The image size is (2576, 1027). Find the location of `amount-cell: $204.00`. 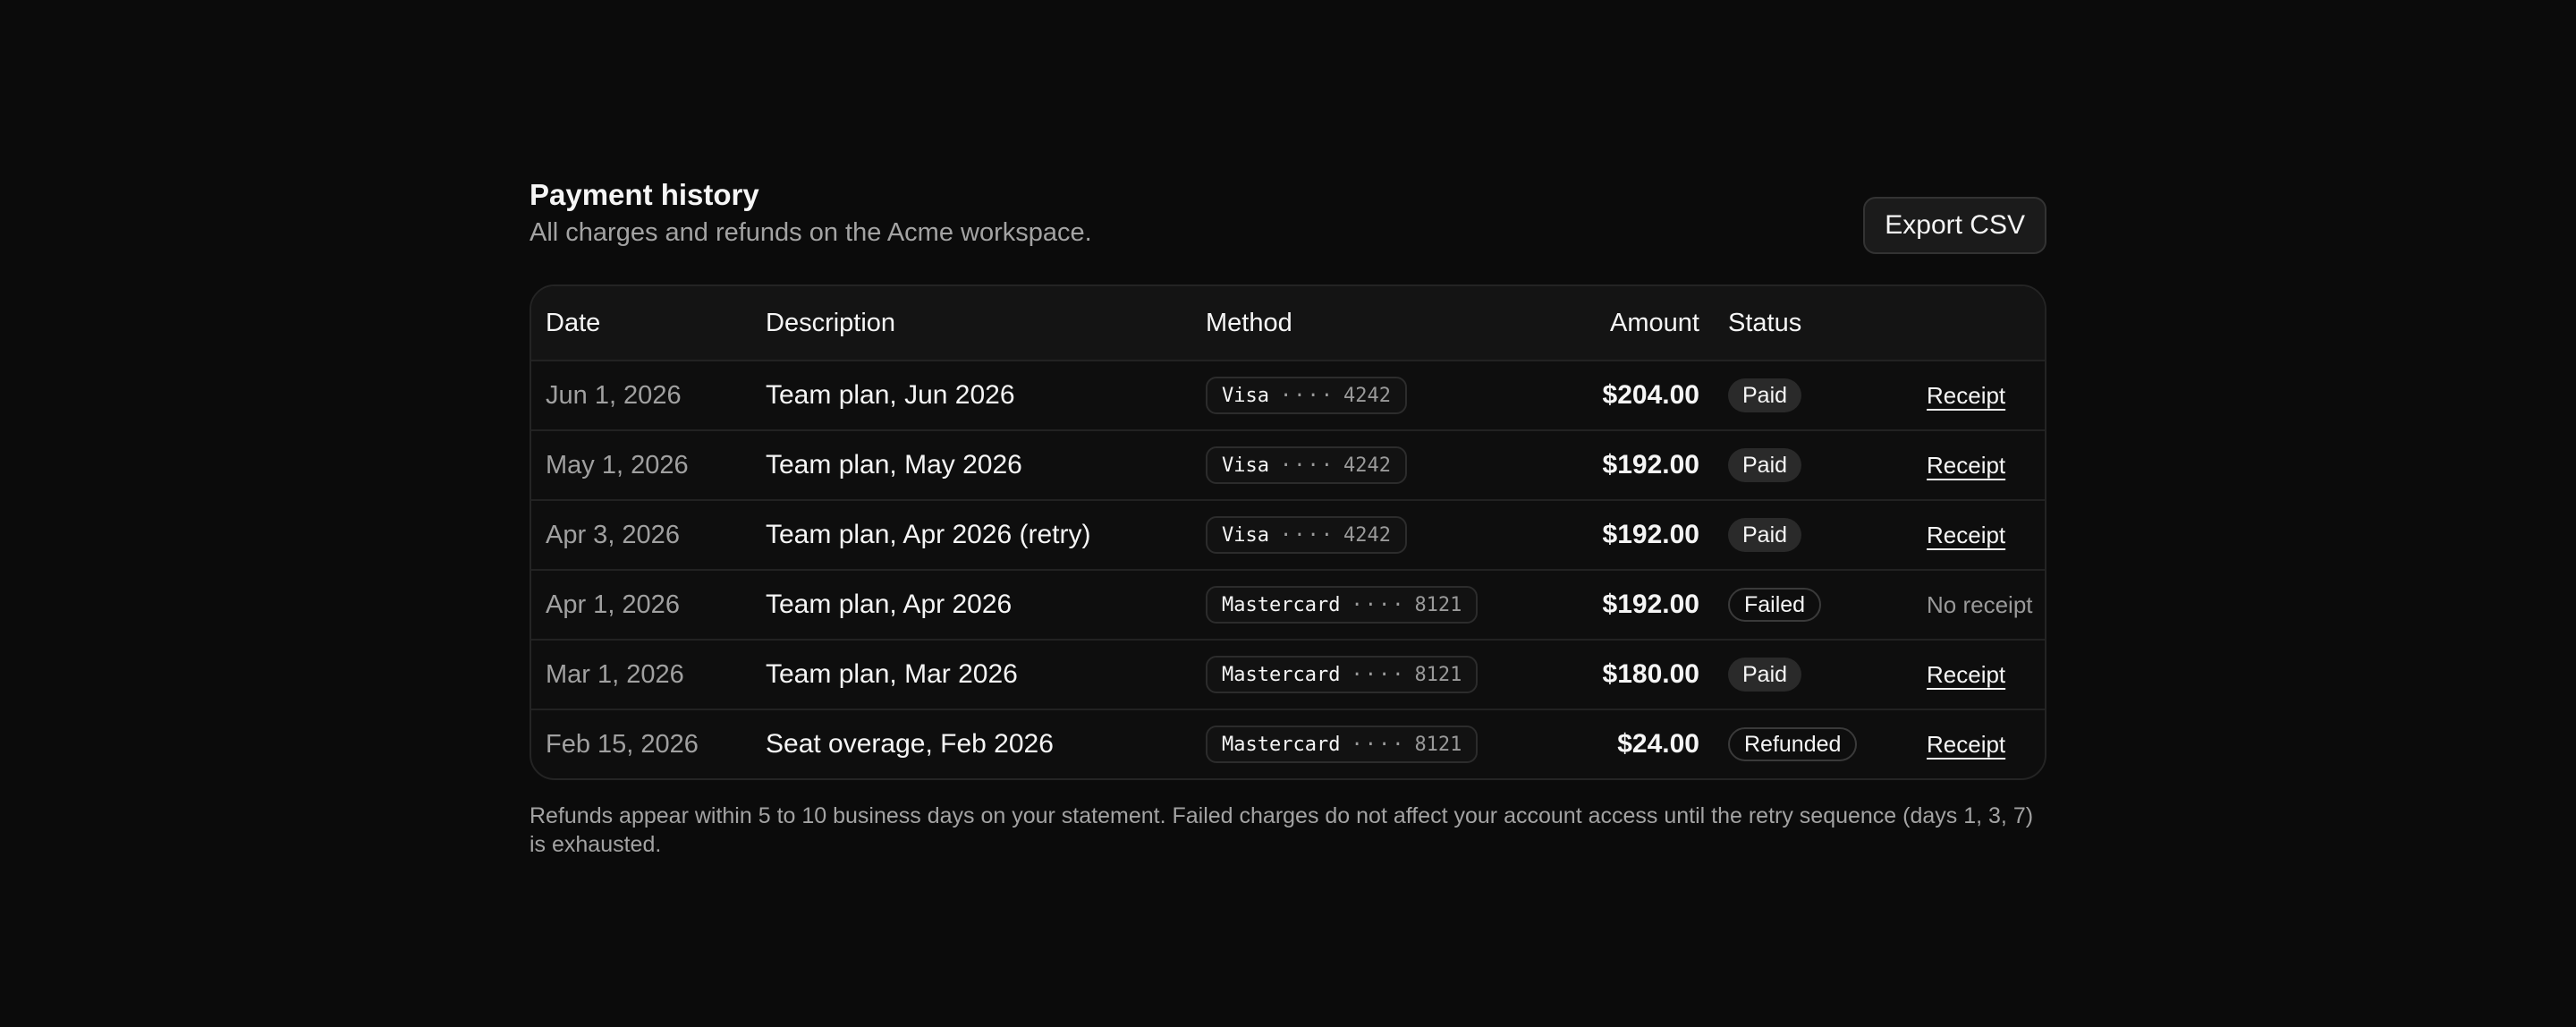

amount-cell: $204.00 is located at coordinates (1651, 395).